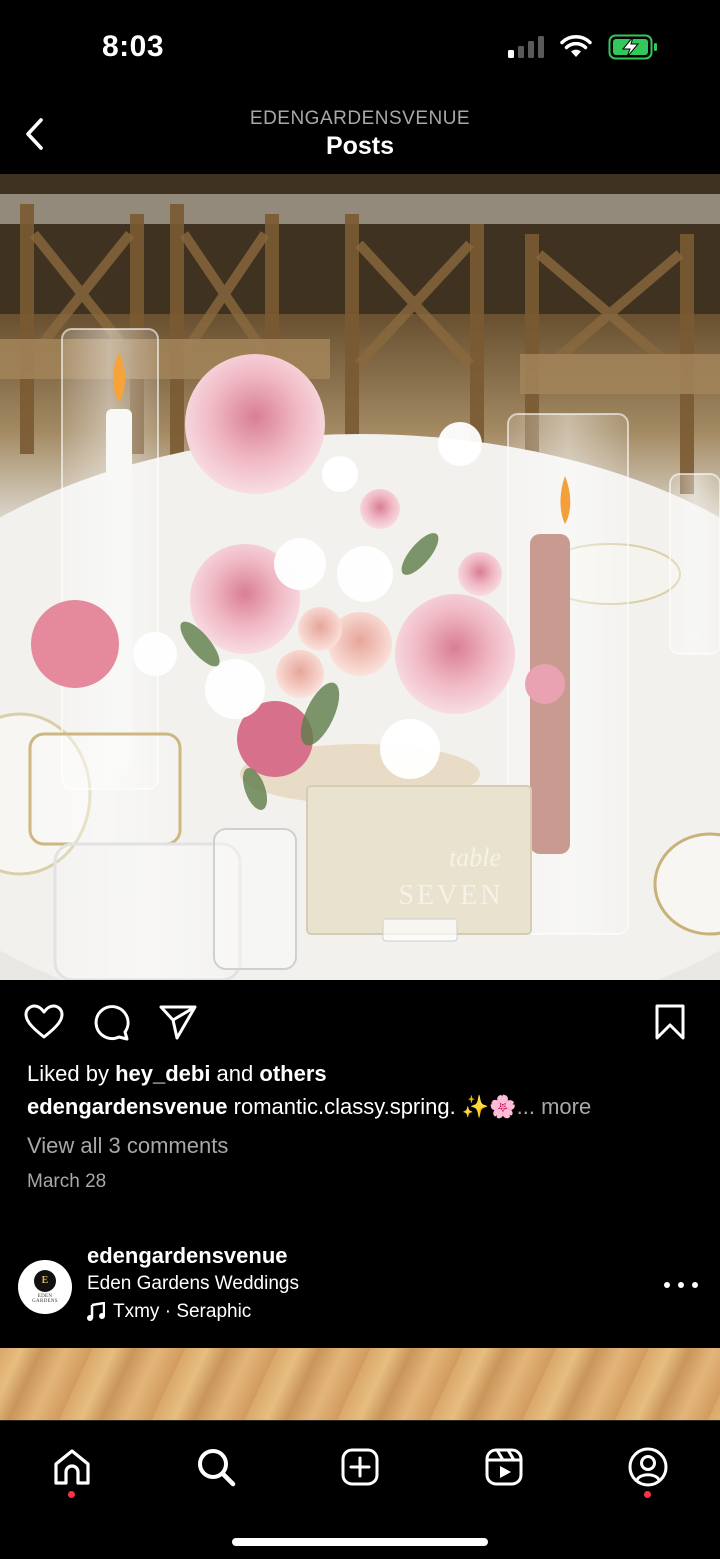  I want to click on table-card-script: table, so click(475, 857).